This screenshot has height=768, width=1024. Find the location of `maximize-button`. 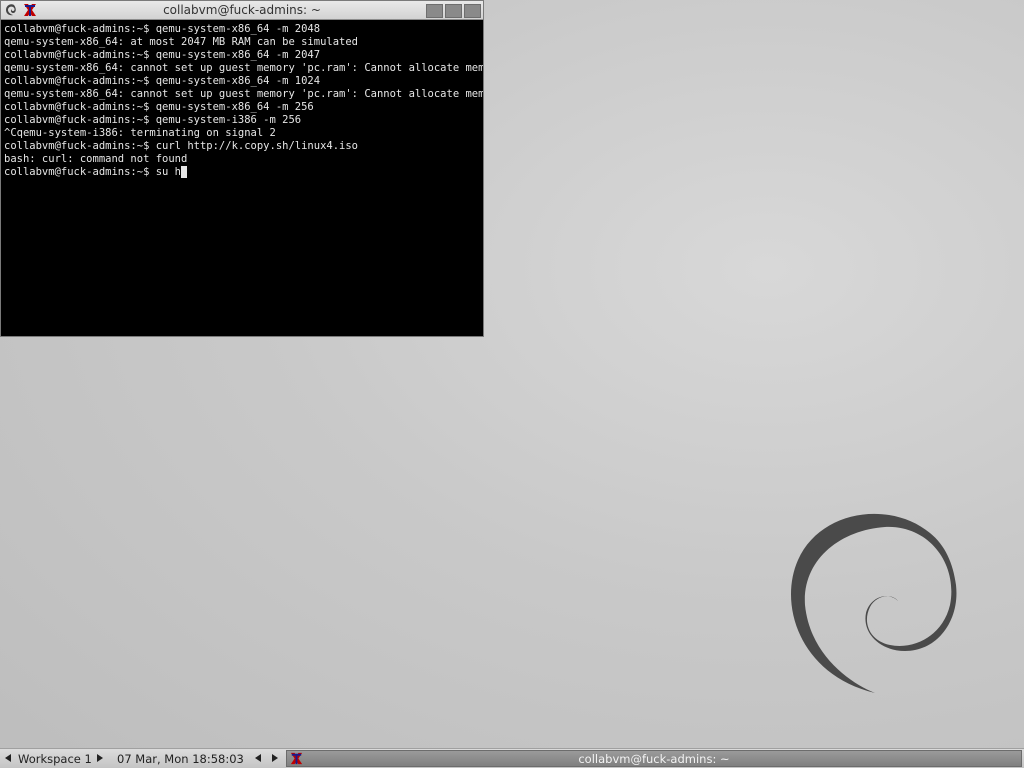

maximize-button is located at coordinates (453, 11).